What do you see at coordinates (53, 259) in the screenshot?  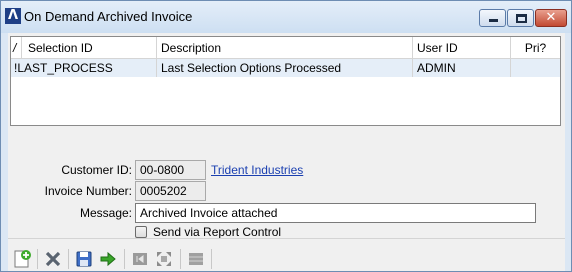 I see `delete-icon` at bounding box center [53, 259].